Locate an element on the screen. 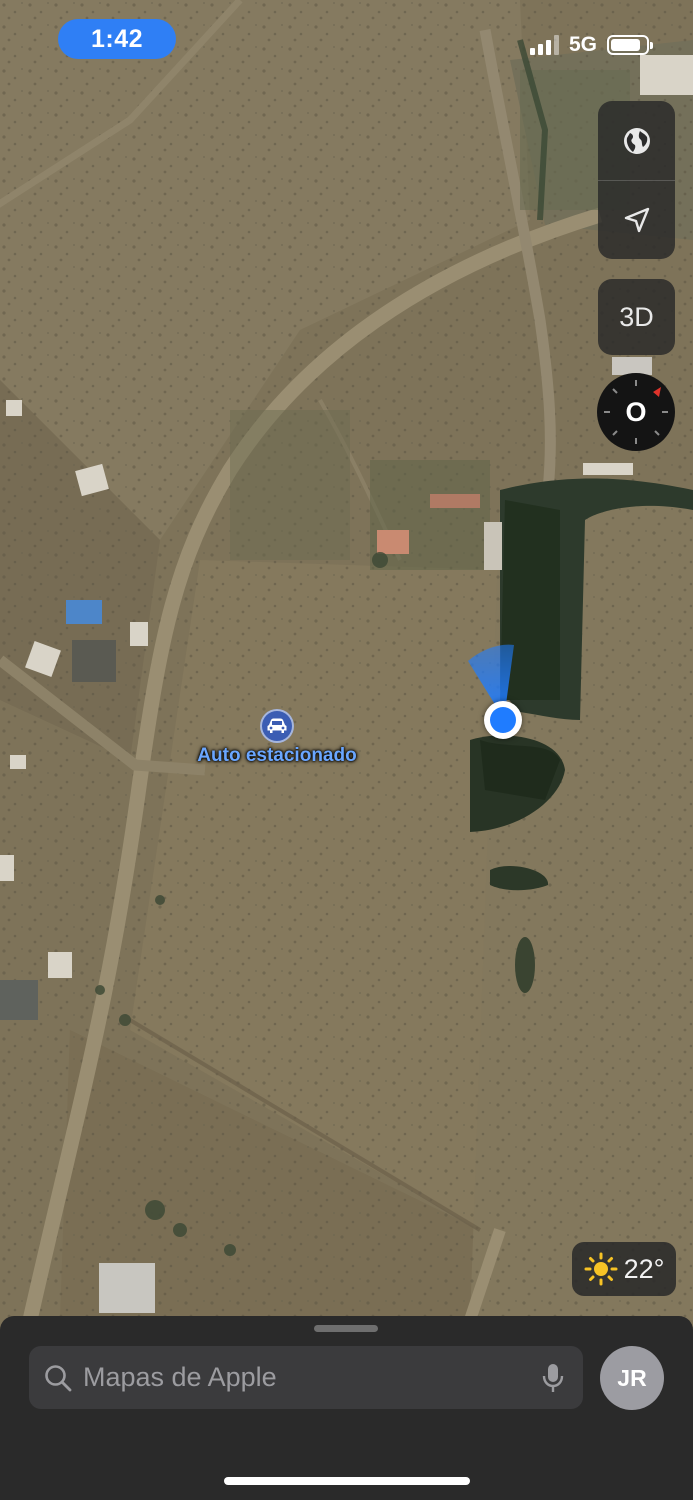 The width and height of the screenshot is (693, 1500). view-3d-button: 3D is located at coordinates (636, 317).